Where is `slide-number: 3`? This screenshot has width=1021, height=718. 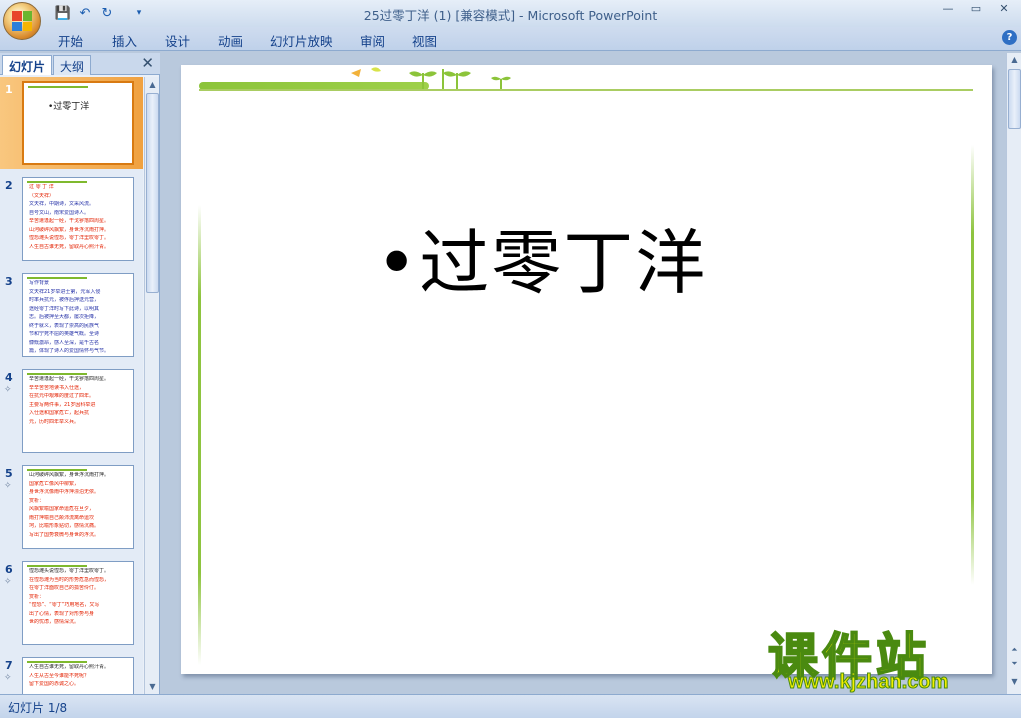
slide-number: 3 is located at coordinates (9, 281).